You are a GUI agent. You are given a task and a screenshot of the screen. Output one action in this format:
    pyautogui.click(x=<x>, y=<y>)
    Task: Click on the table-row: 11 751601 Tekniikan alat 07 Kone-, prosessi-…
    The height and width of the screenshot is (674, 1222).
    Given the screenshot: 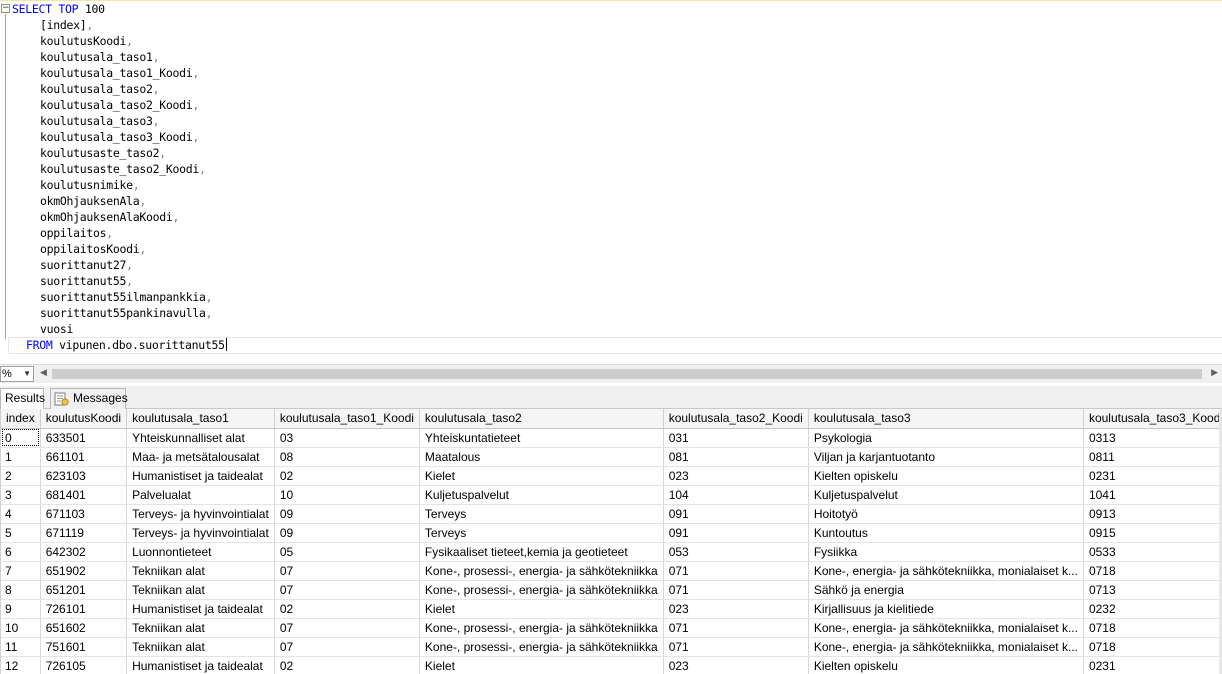 What is the action you would take?
    pyautogui.click(x=611, y=647)
    